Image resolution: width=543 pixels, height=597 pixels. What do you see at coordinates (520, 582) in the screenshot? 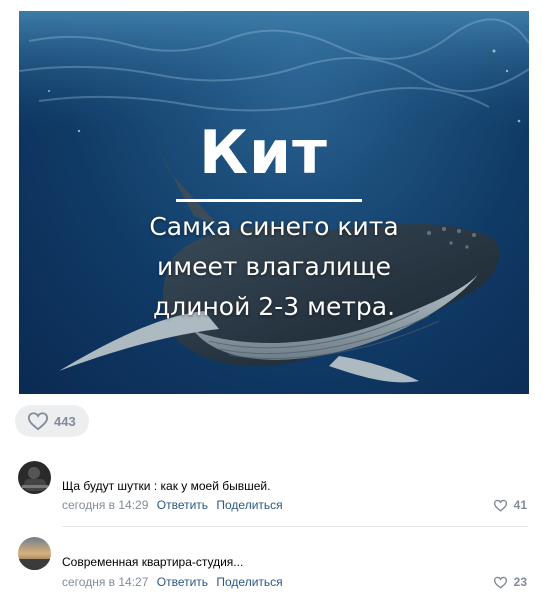
I see `comment-like-count: 23` at bounding box center [520, 582].